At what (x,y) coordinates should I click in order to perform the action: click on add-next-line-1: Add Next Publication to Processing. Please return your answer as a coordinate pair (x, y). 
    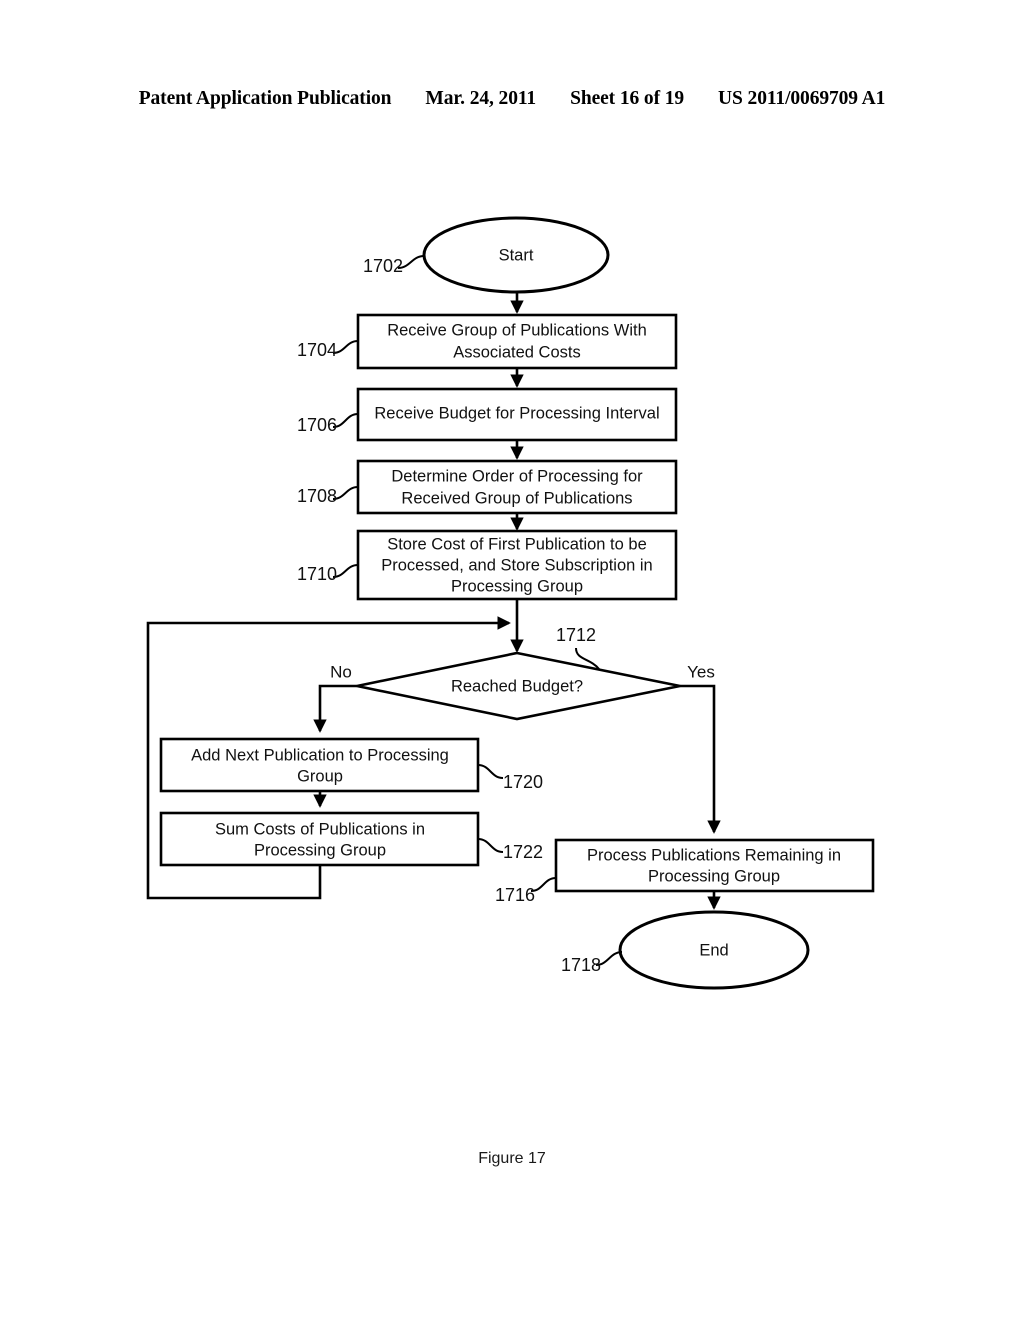
    Looking at the image, I should click on (320, 755).